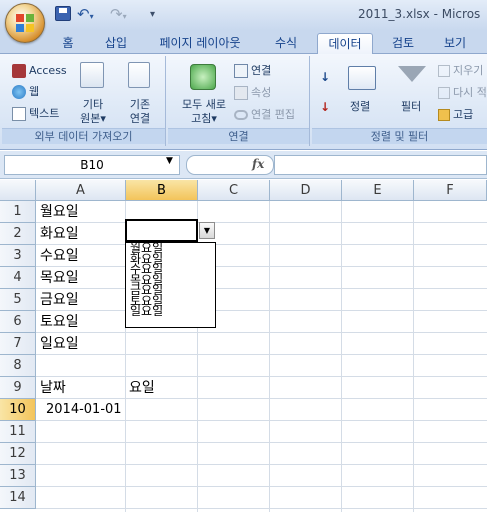 The width and height of the screenshot is (487, 512). Describe the element at coordinates (252, 93) in the screenshot. I see `properties-button: 속성` at that location.